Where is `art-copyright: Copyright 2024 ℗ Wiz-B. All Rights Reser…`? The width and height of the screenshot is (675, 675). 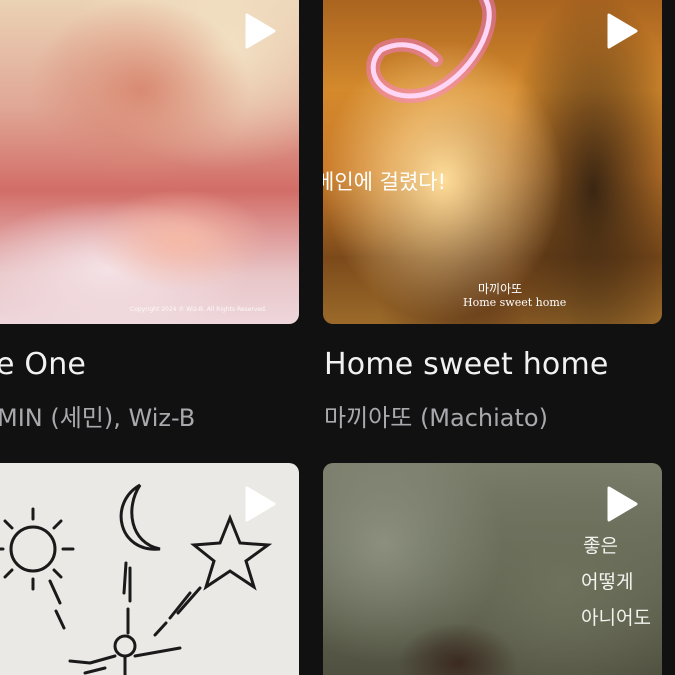 art-copyright: Copyright 2024 ℗ Wiz-B. All Rights Reser… is located at coordinates (198, 309).